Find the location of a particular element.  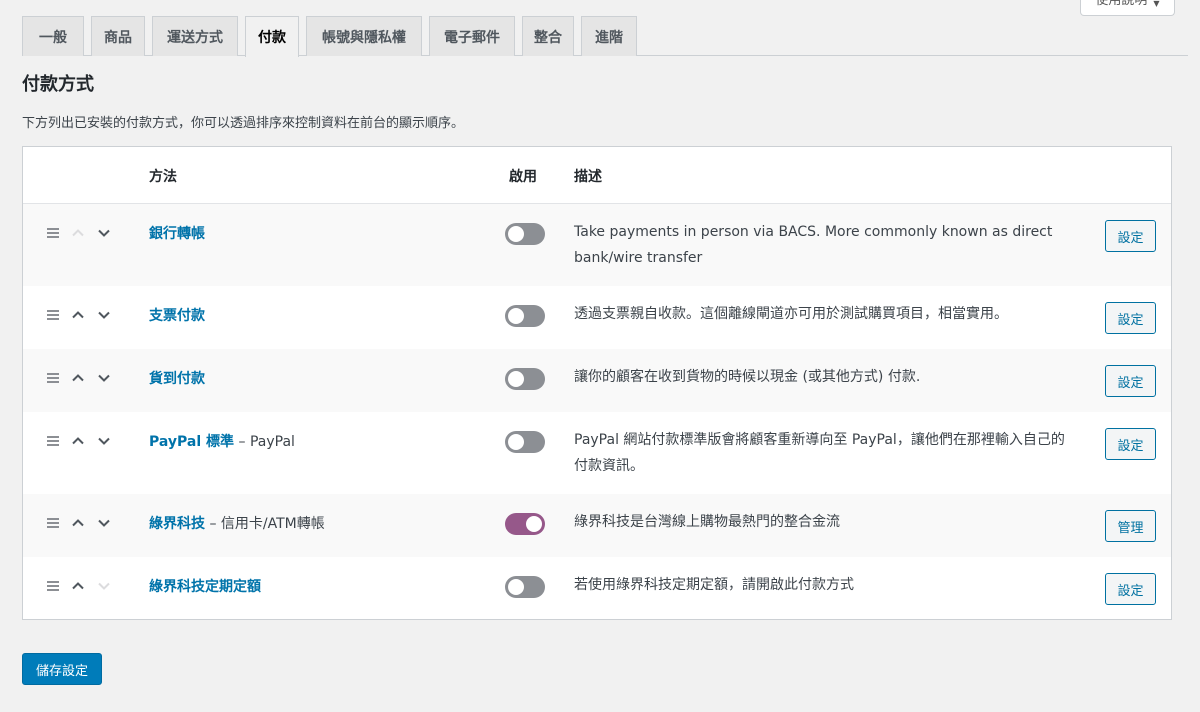

method-link: 綠界科技 is located at coordinates (177, 524).